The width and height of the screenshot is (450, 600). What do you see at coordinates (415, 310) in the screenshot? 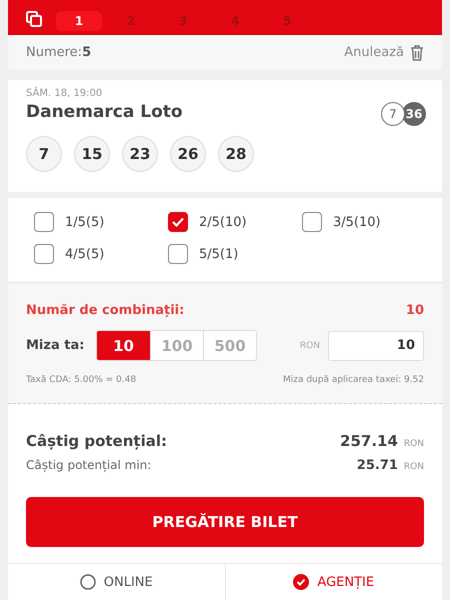
I see `combinations-value: 10` at bounding box center [415, 310].